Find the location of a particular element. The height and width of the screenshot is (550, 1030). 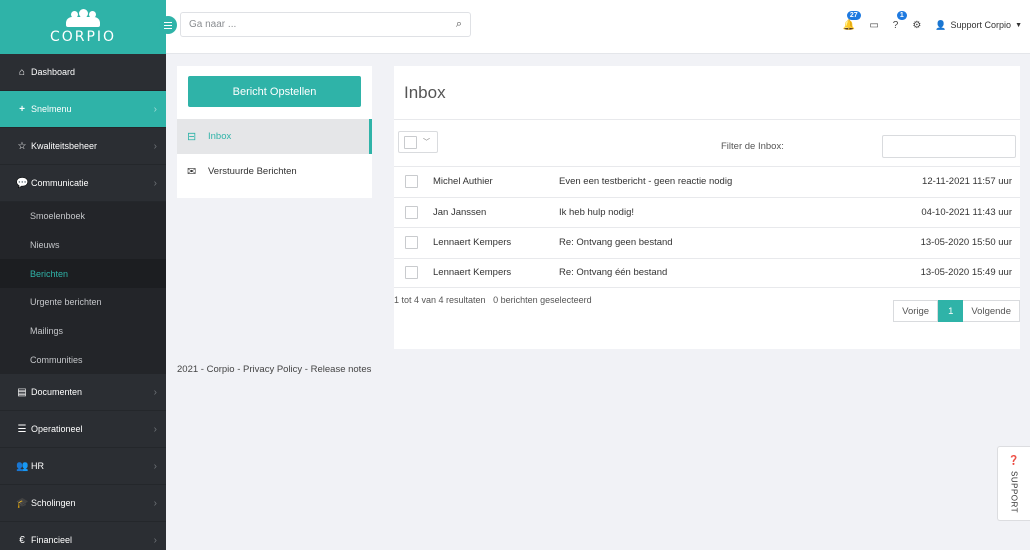

user-menu: 👤 Support Corpio ▼ is located at coordinates (978, 25).